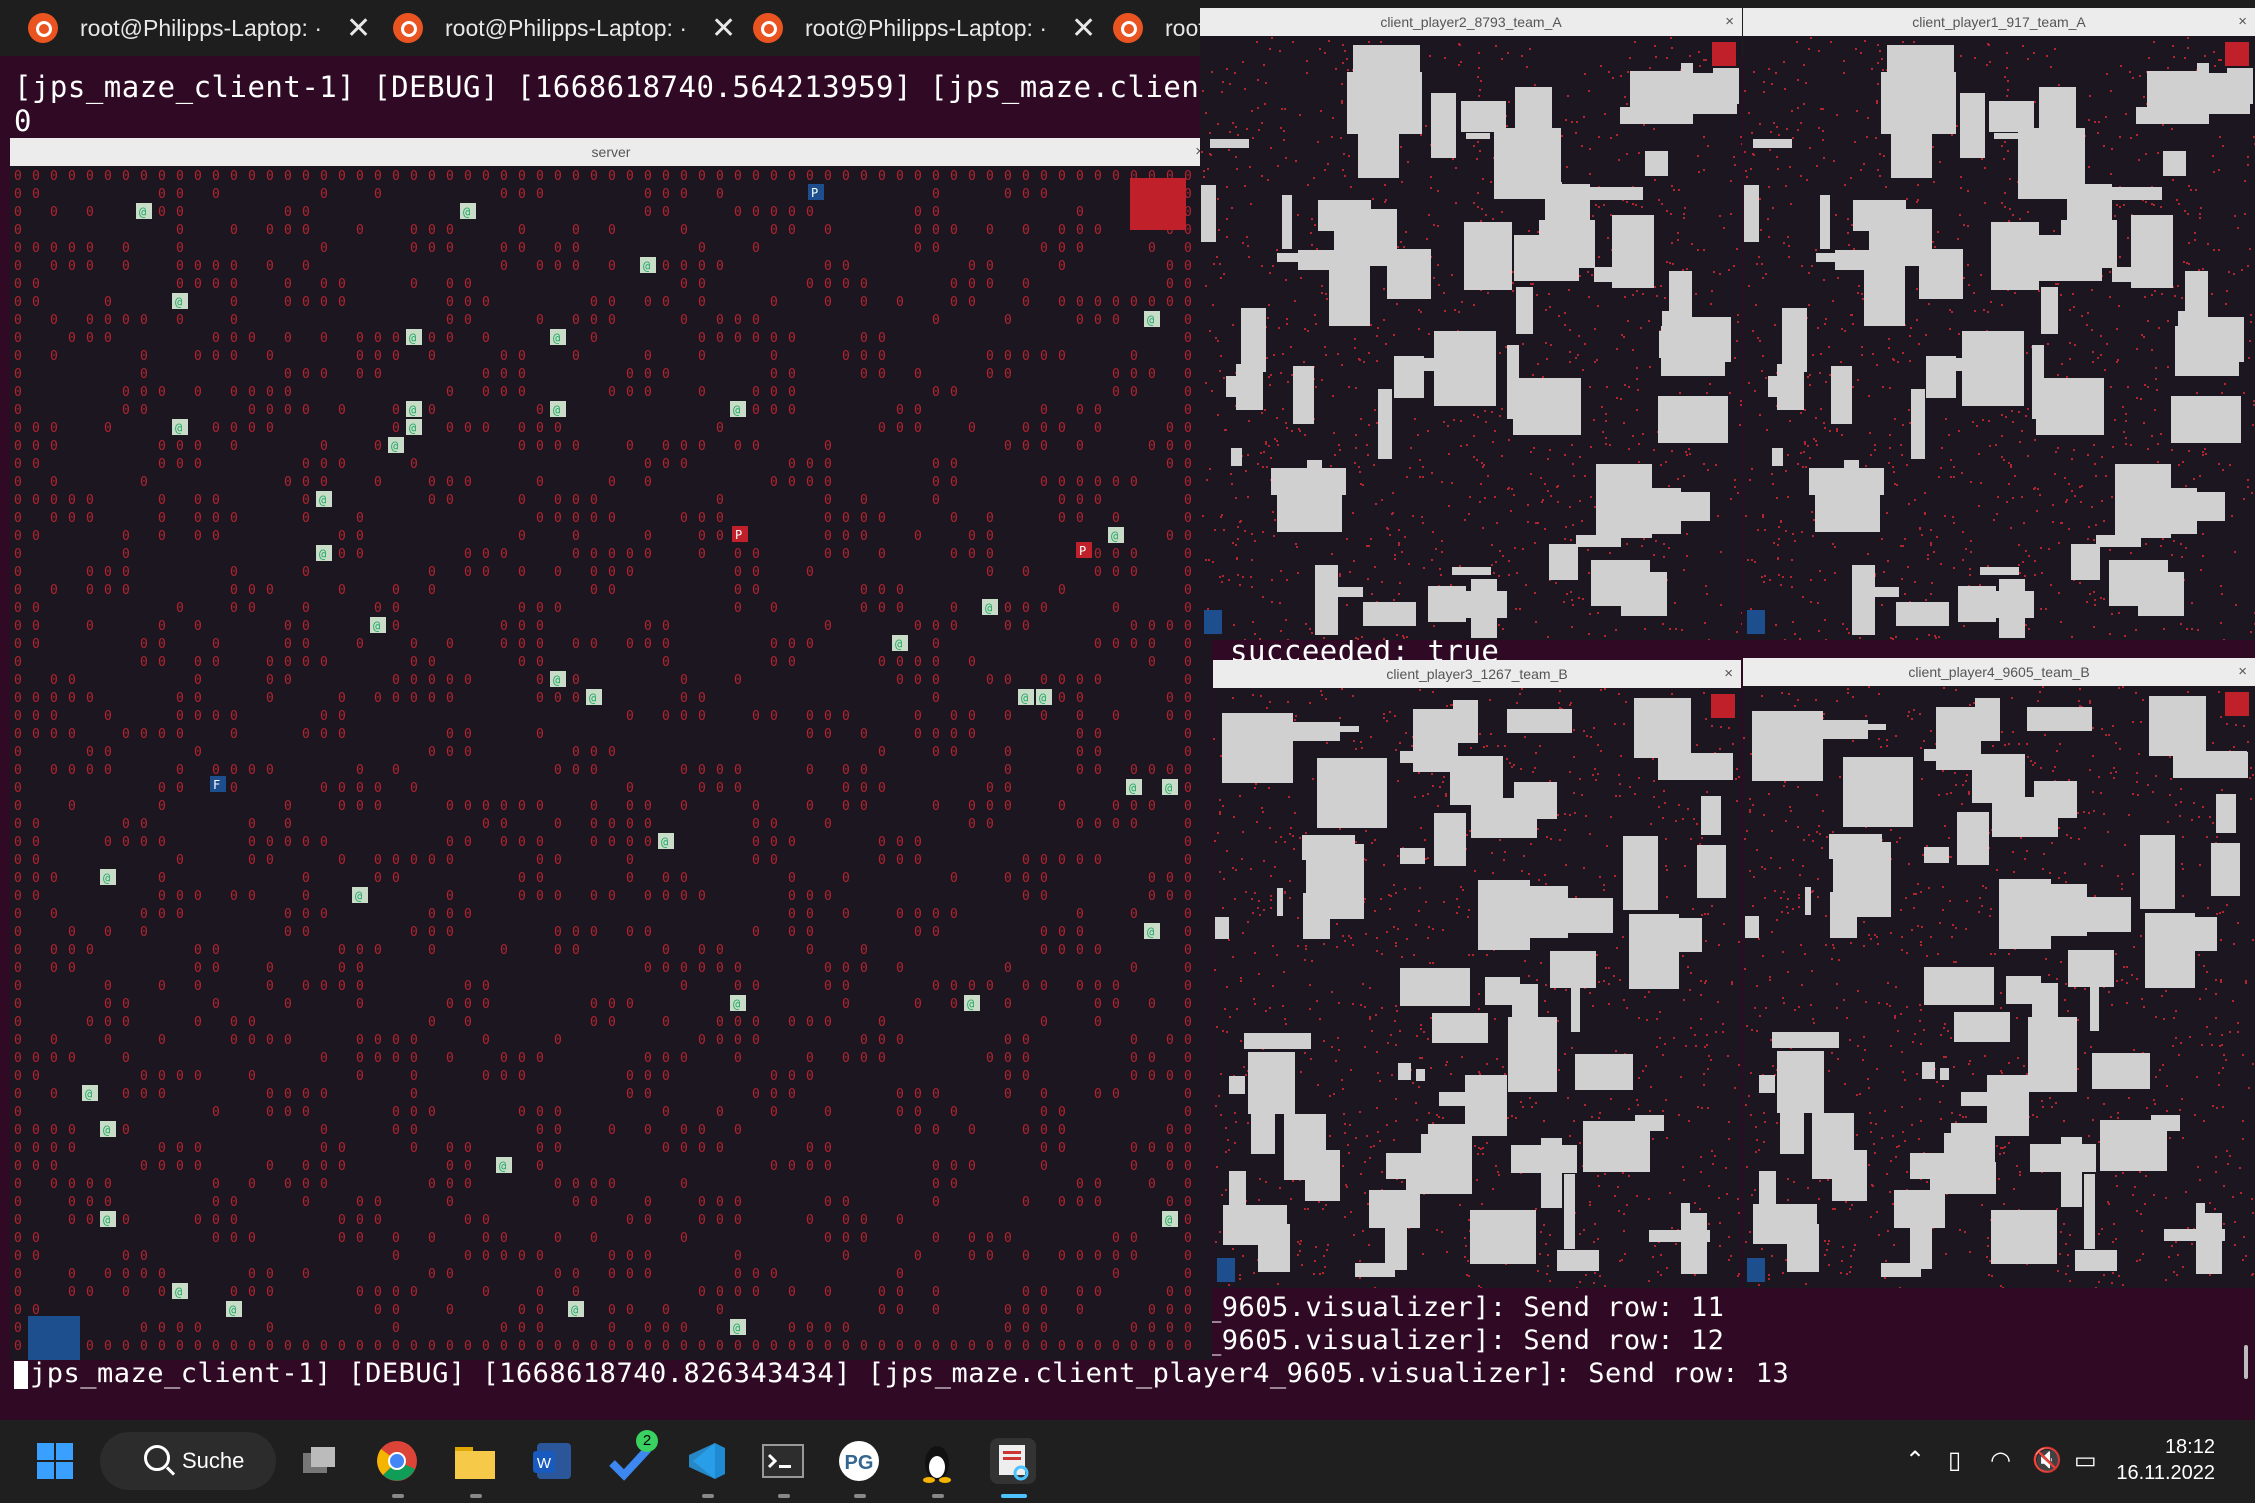  Describe the element at coordinates (910, 28) in the screenshot. I see `terminal-tab-3: root@Philipps-Laptop: · ✕` at that location.